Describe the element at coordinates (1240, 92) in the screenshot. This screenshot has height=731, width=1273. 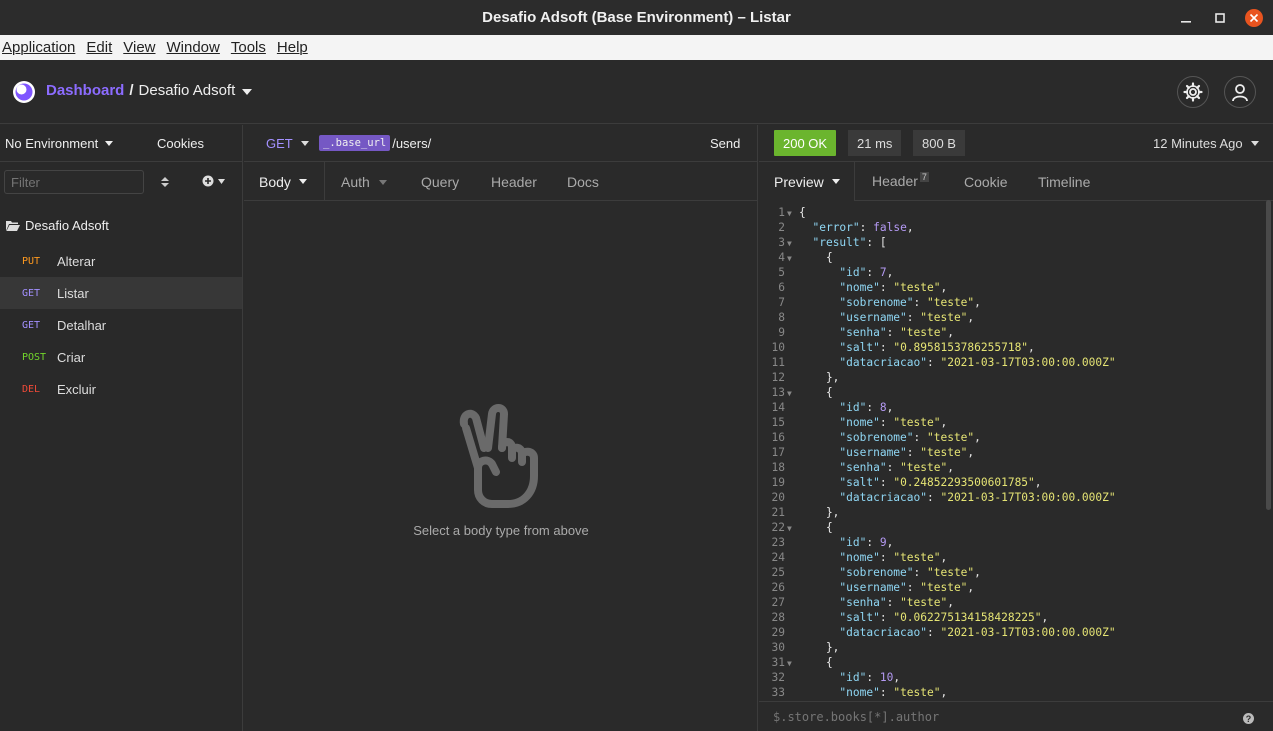
I see `account-user-icon` at that location.